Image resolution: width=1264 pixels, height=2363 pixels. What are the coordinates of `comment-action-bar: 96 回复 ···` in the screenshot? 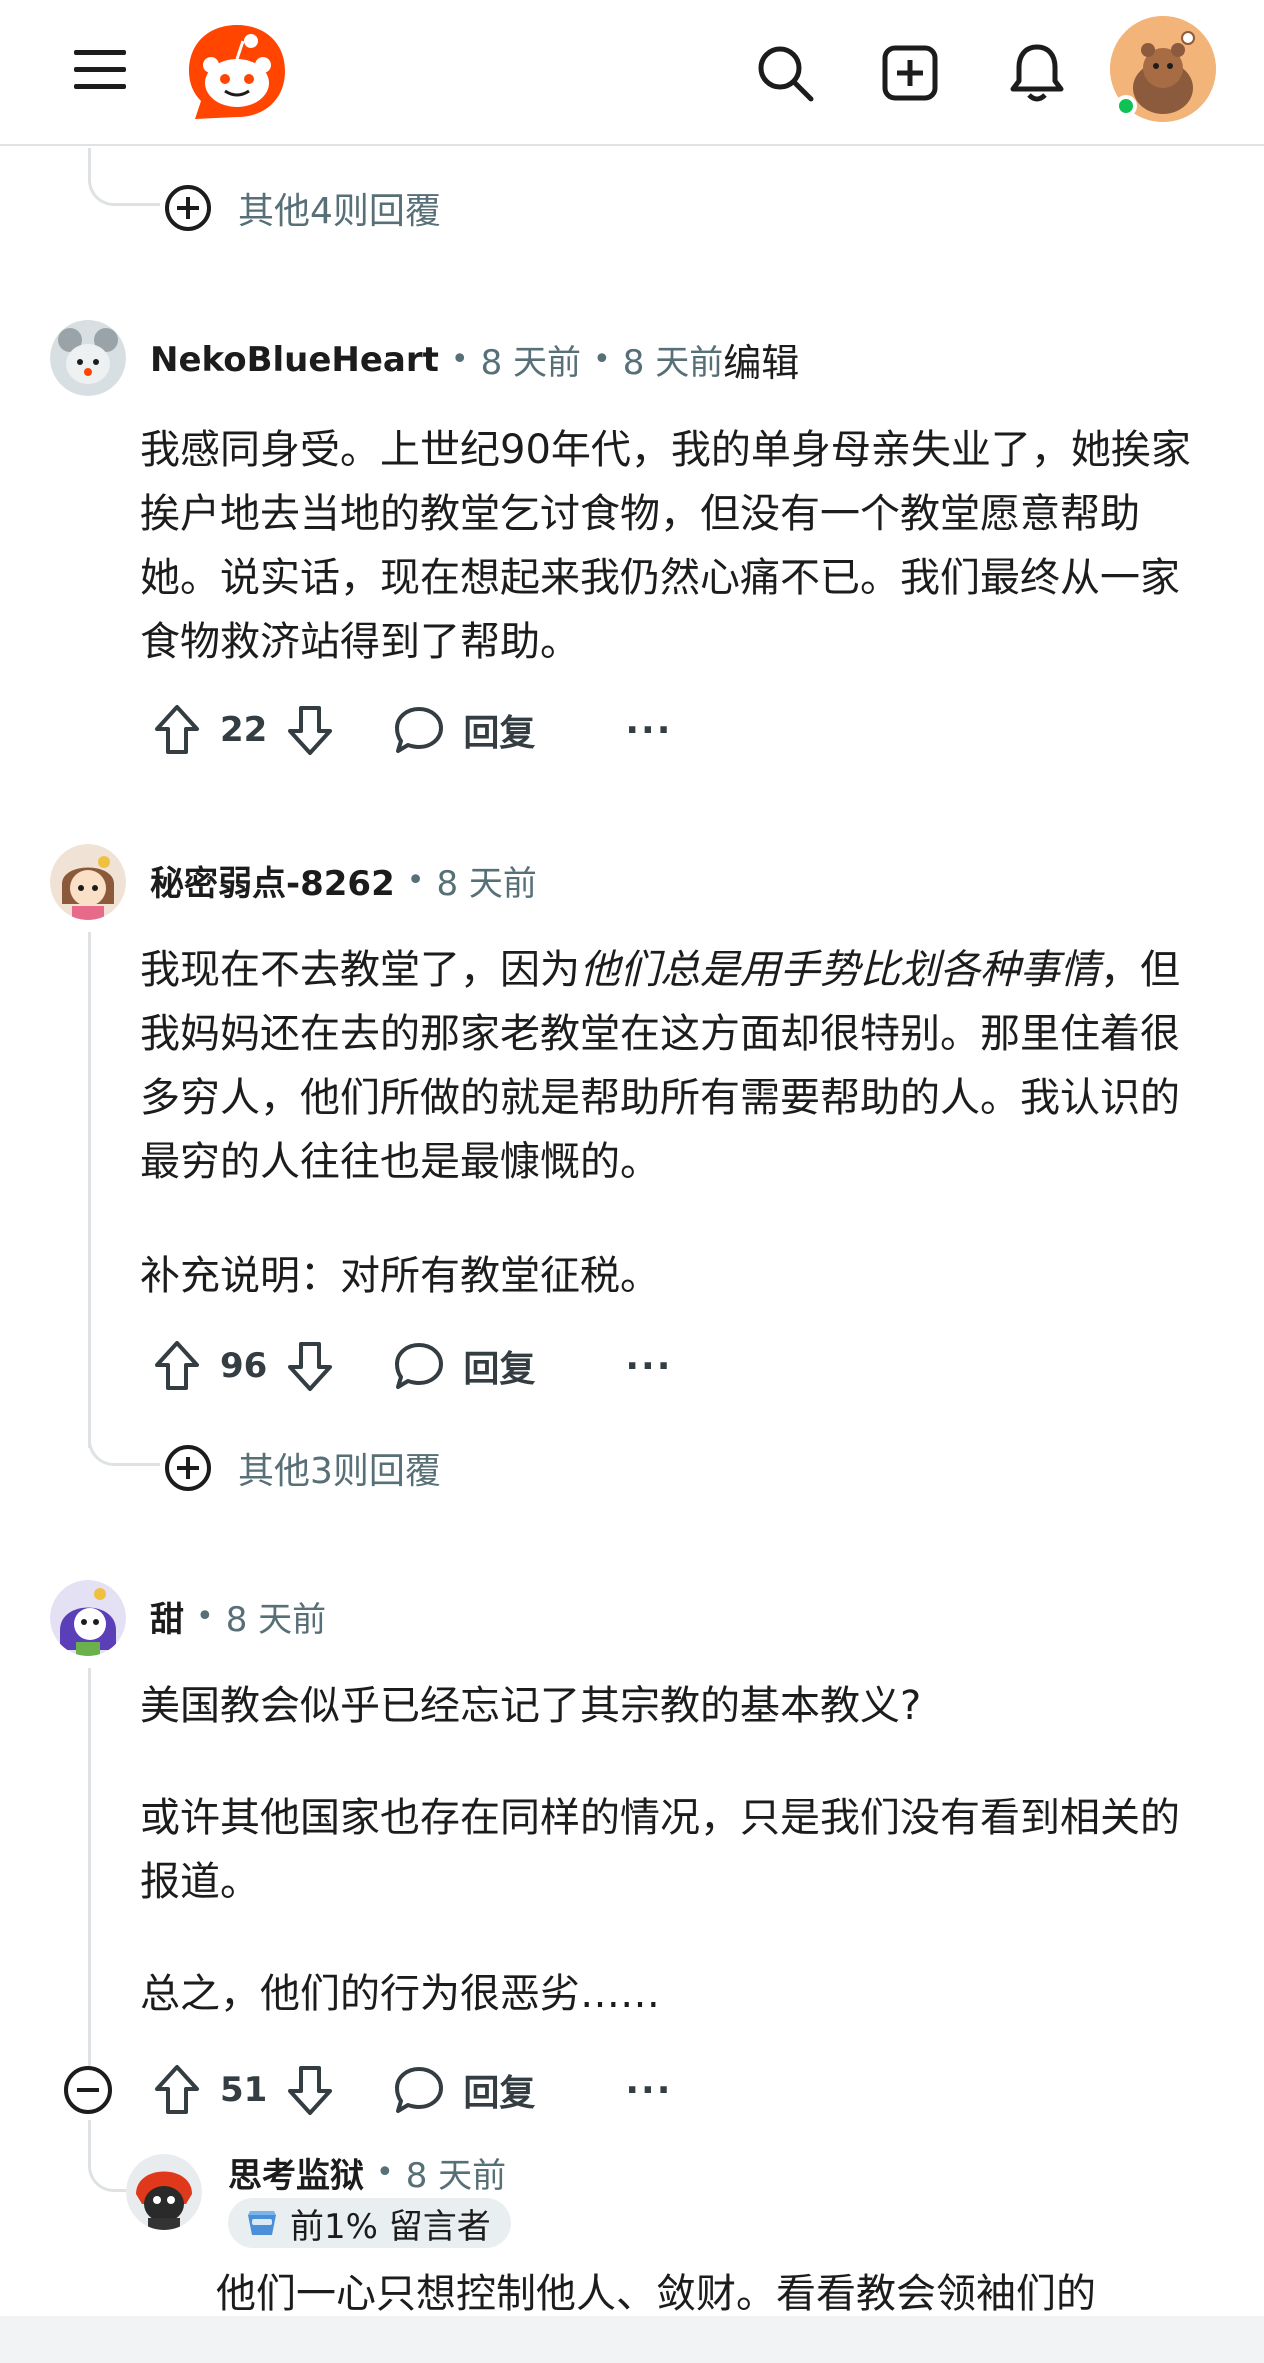 It's located at (411, 1366).